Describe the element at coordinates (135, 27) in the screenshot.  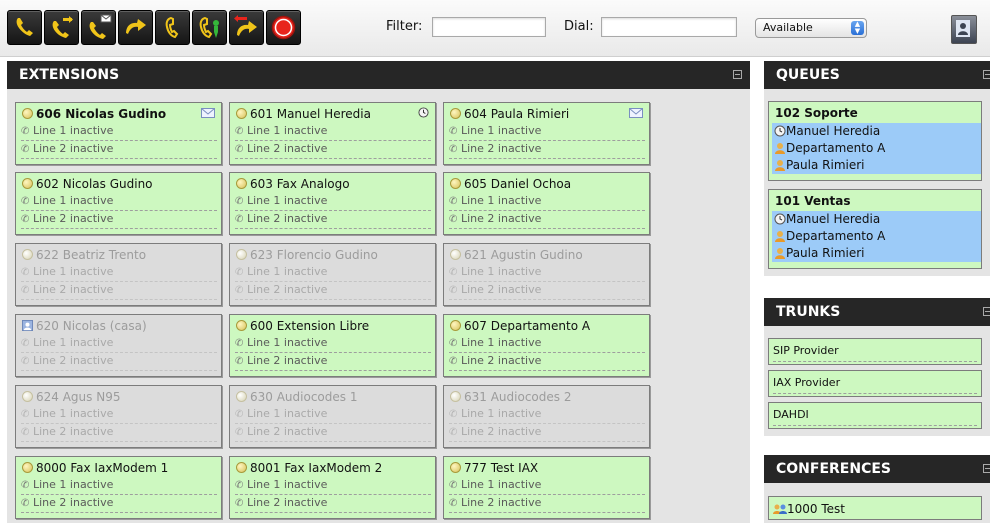
I see `pickup-button` at that location.